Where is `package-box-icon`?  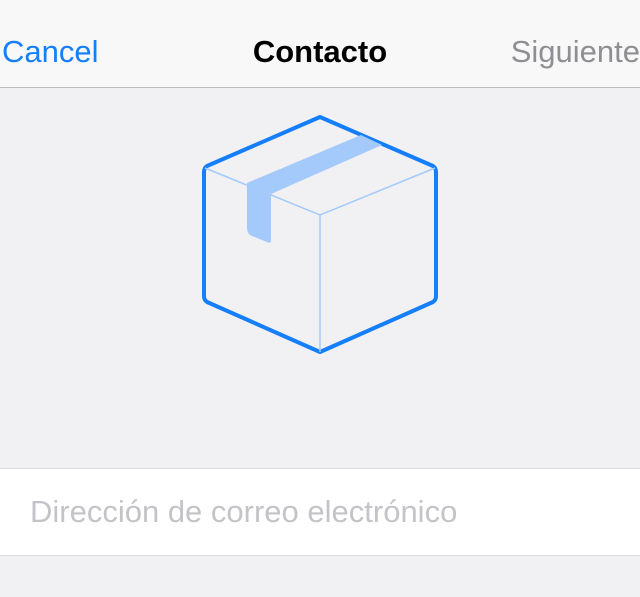
package-box-icon is located at coordinates (320, 234).